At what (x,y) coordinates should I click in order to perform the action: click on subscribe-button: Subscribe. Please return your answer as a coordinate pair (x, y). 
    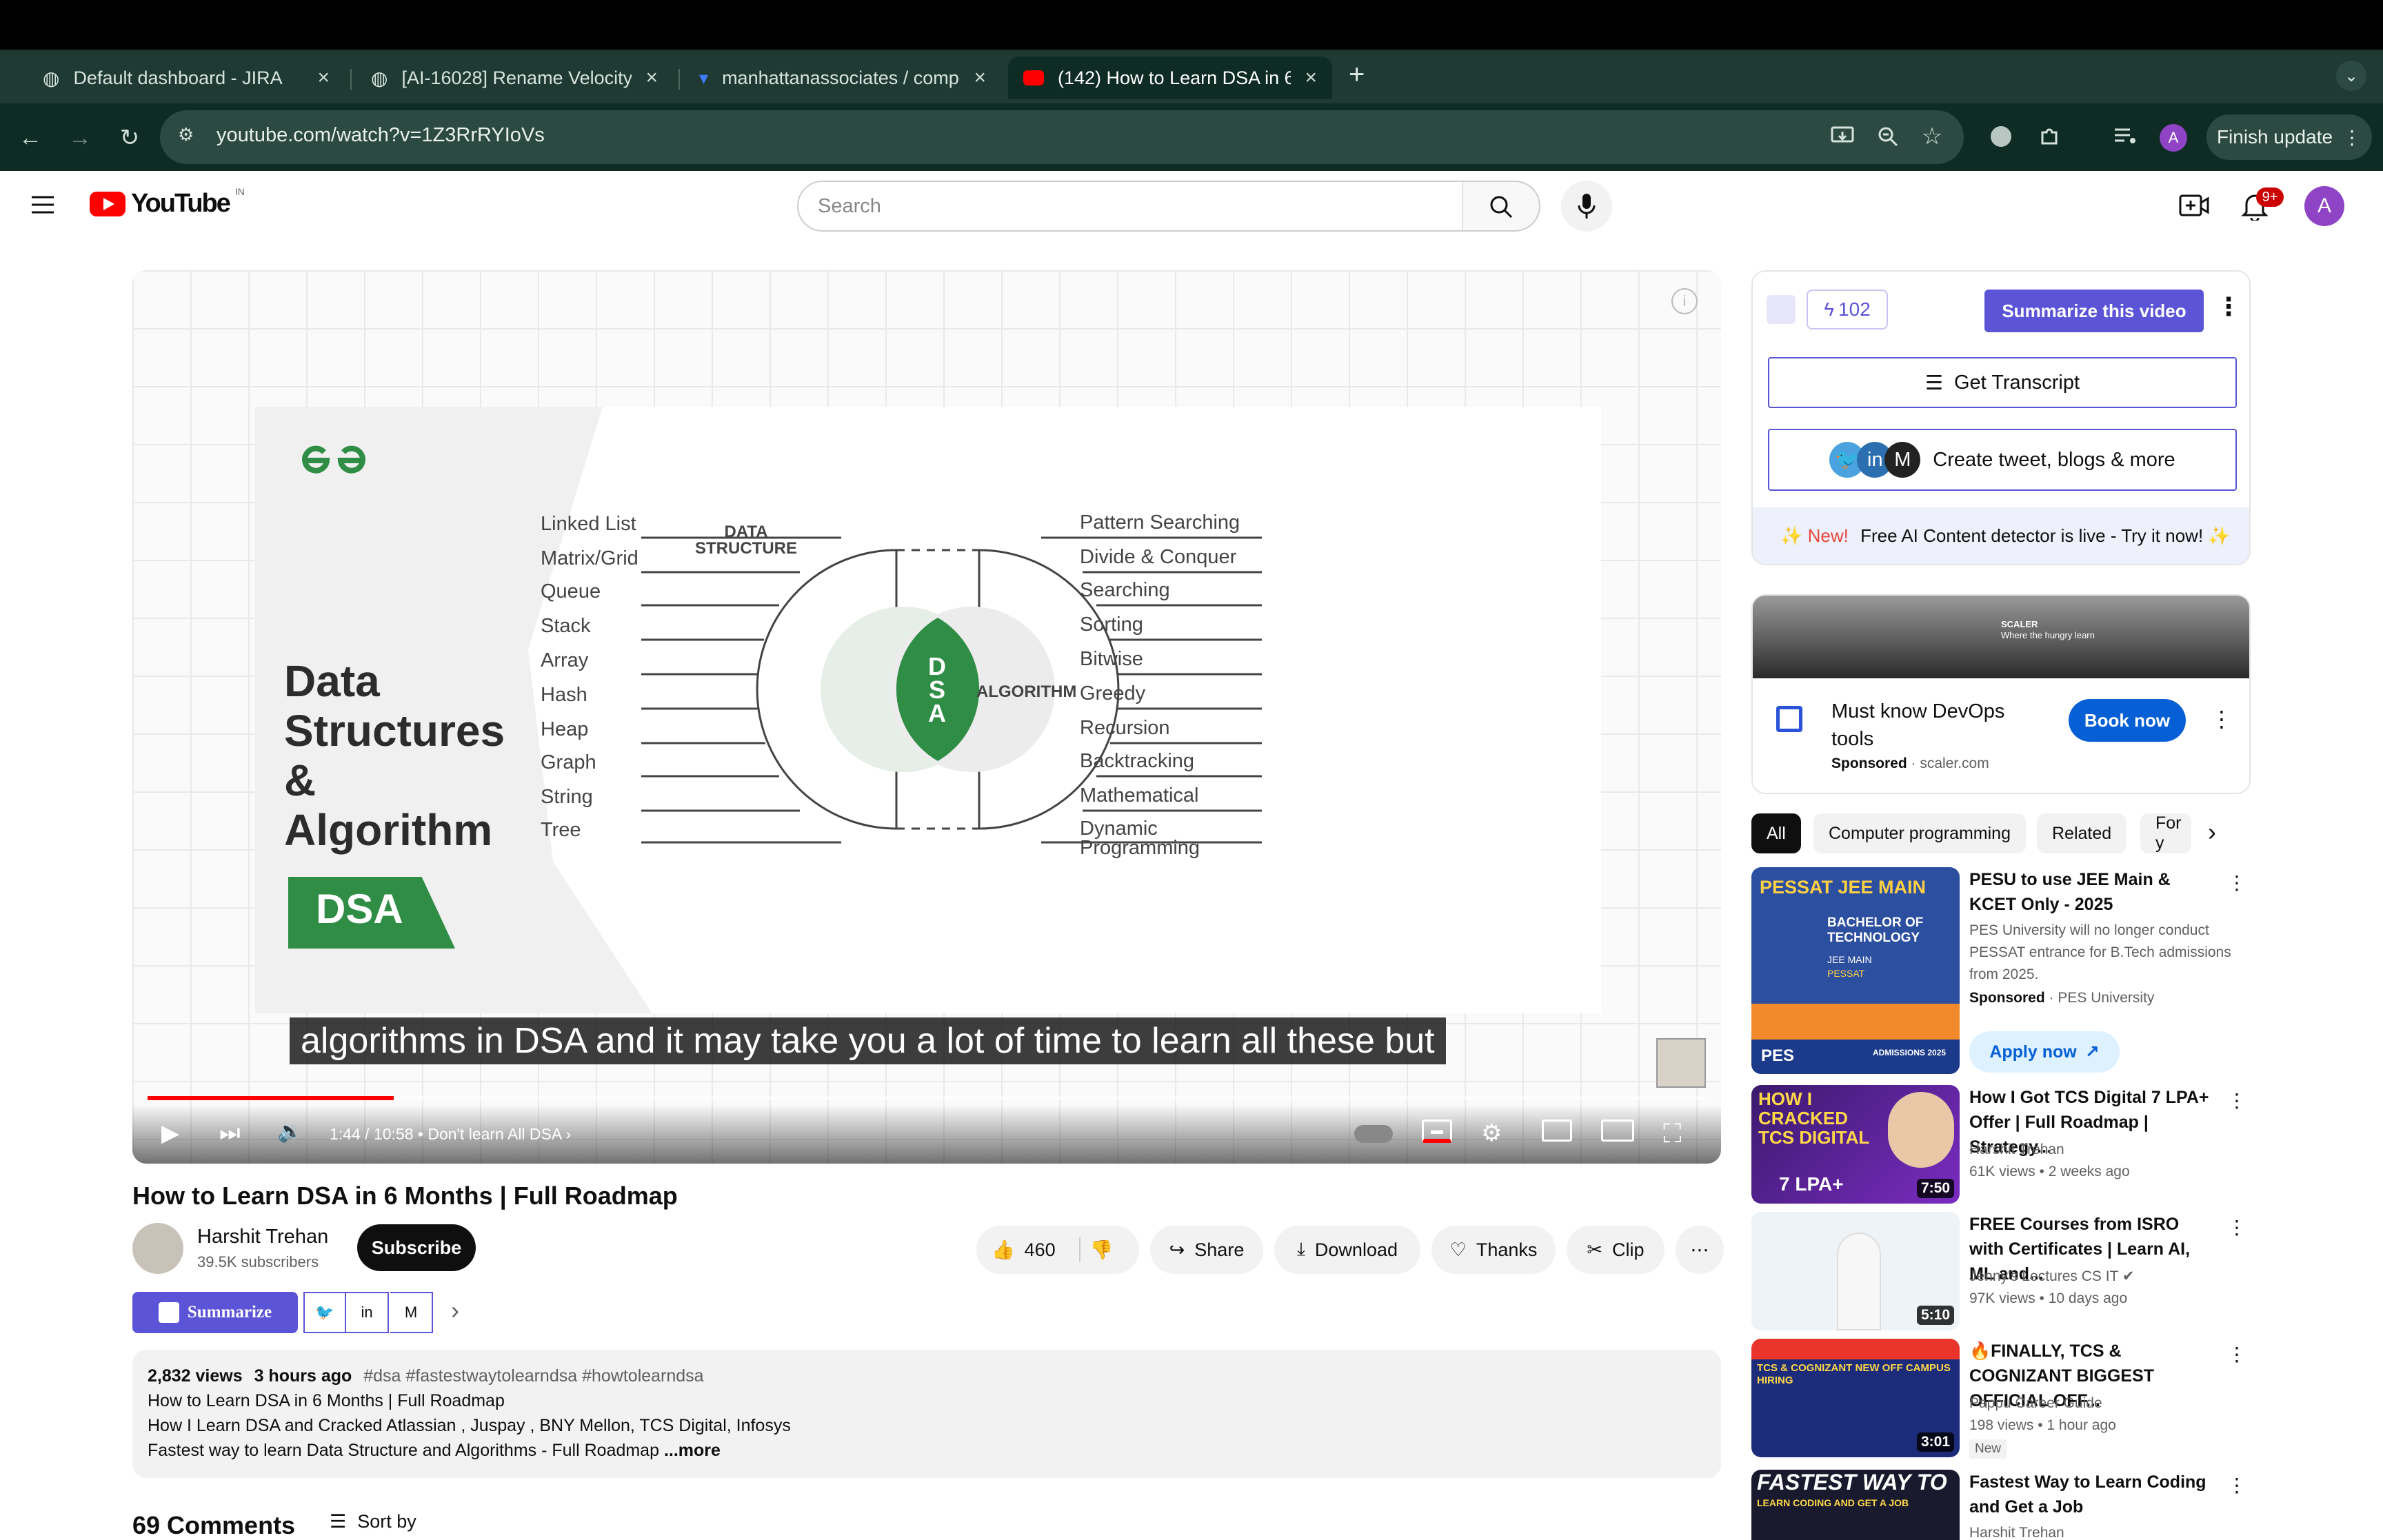
    Looking at the image, I should click on (416, 1248).